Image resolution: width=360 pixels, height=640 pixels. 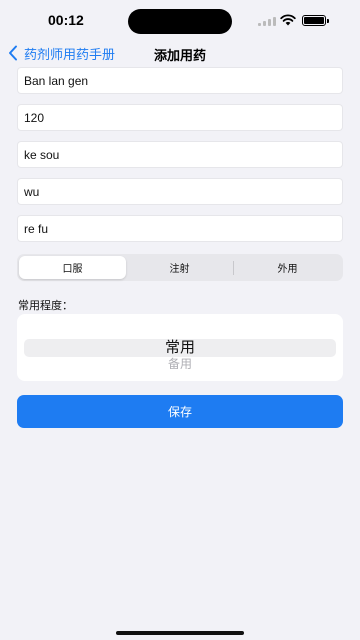 I want to click on save-button: 保存, so click(x=180, y=411).